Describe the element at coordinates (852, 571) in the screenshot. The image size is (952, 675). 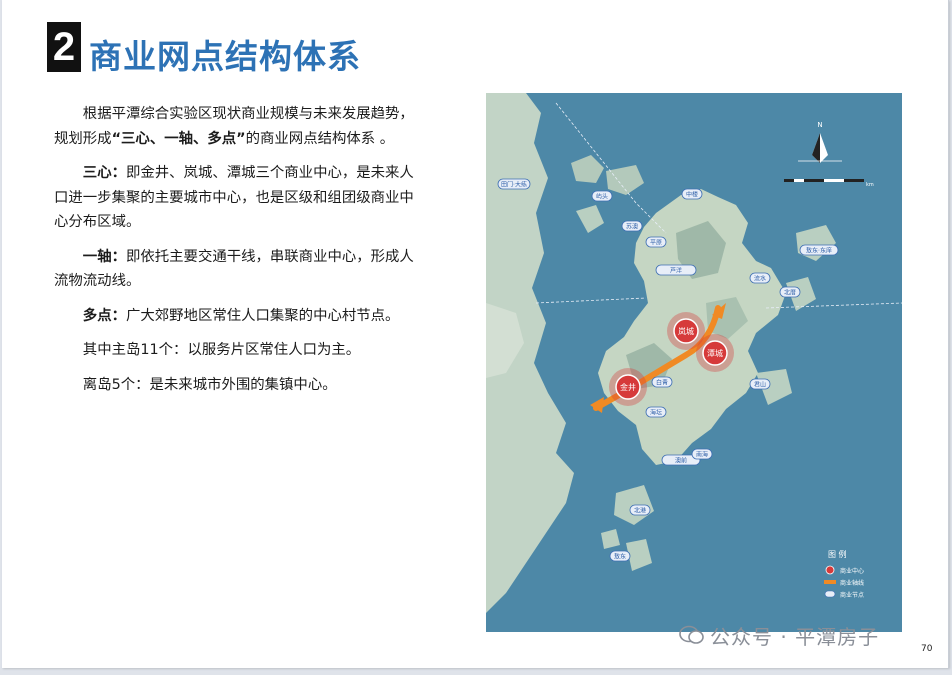
I see `svg-text: 商业中心` at that location.